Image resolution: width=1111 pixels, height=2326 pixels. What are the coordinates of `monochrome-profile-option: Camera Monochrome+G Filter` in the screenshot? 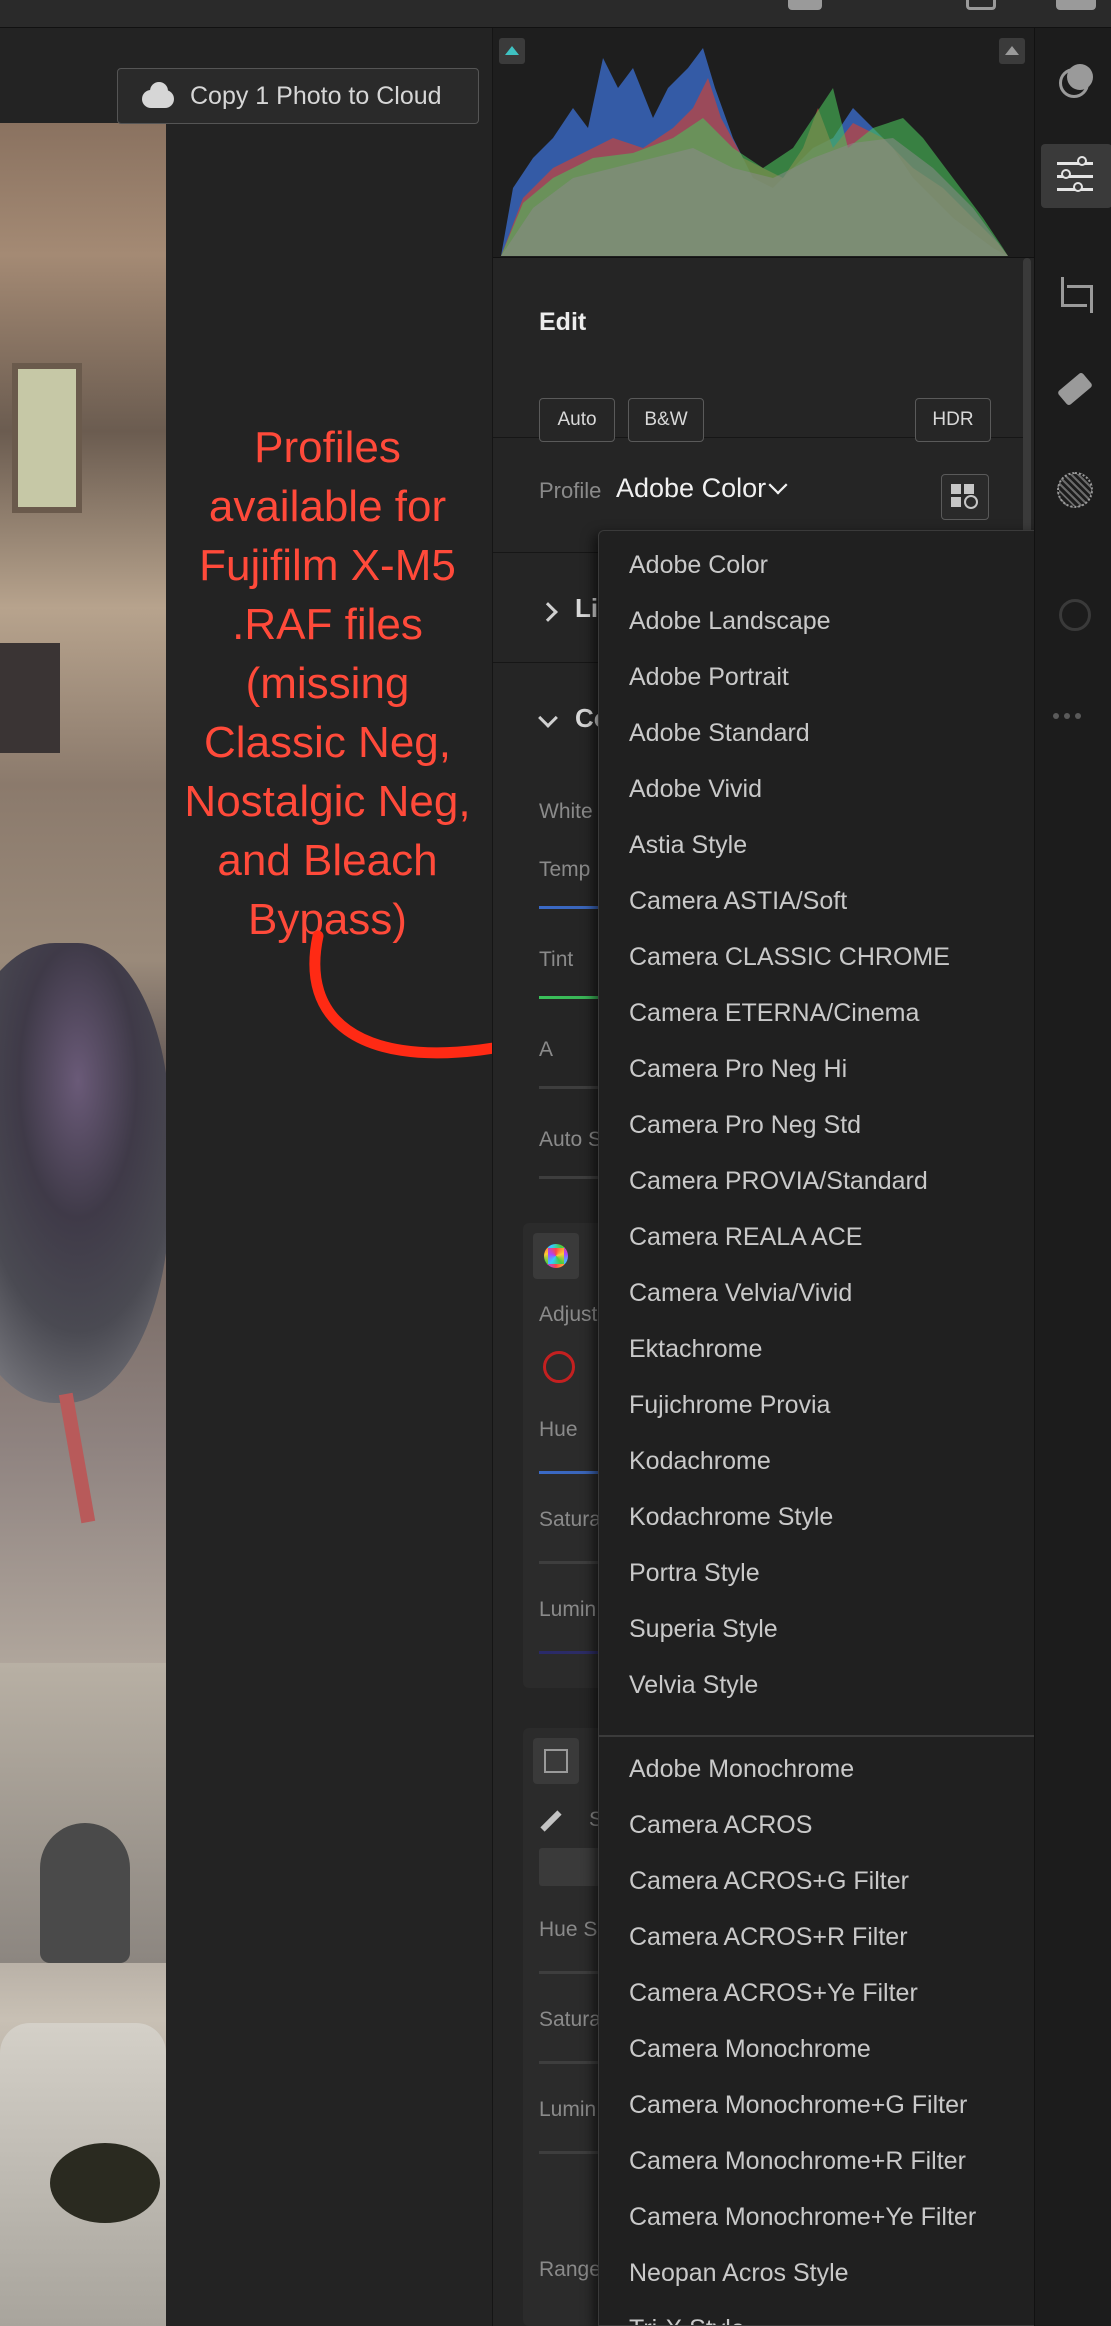 It's located at (798, 2105).